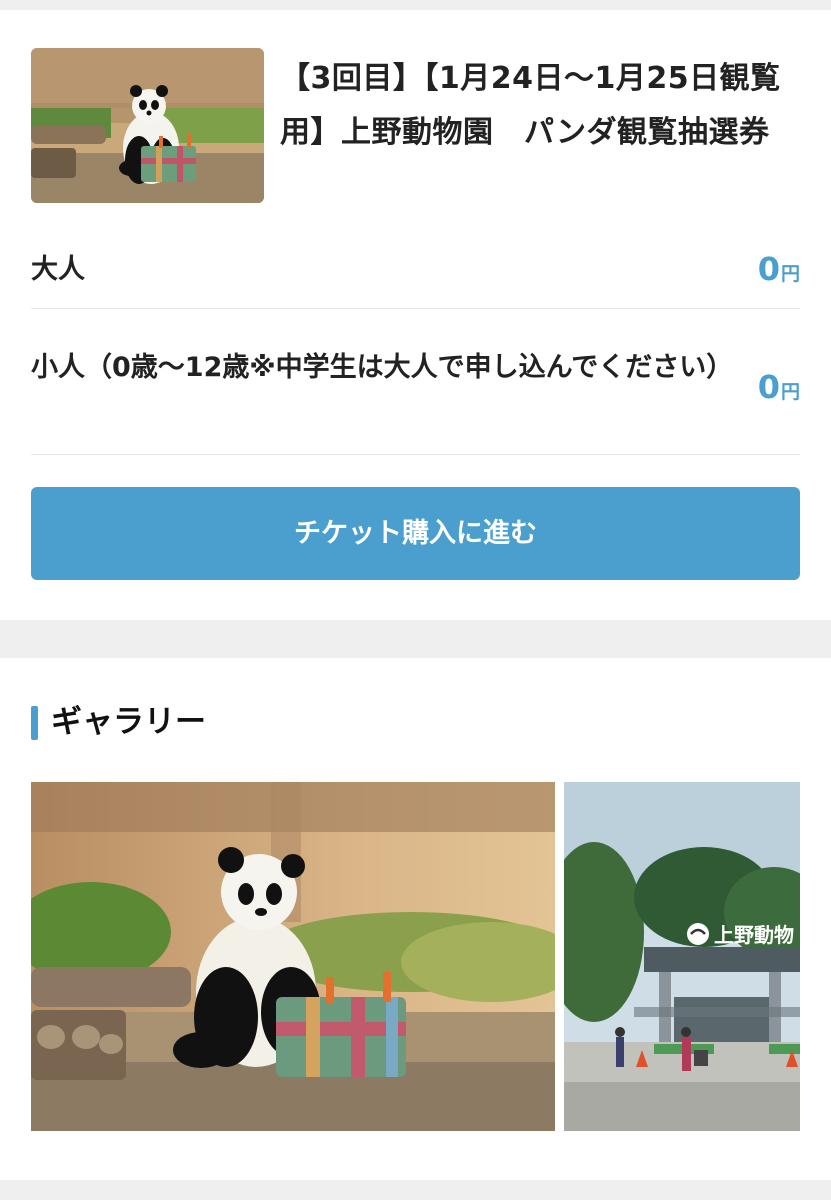 This screenshot has height=1200, width=831. Describe the element at coordinates (415, 397) in the screenshot. I see `price-row-child: 小人（0歳〜12歳※中学生は大人で申し込んでください） 0円` at that location.